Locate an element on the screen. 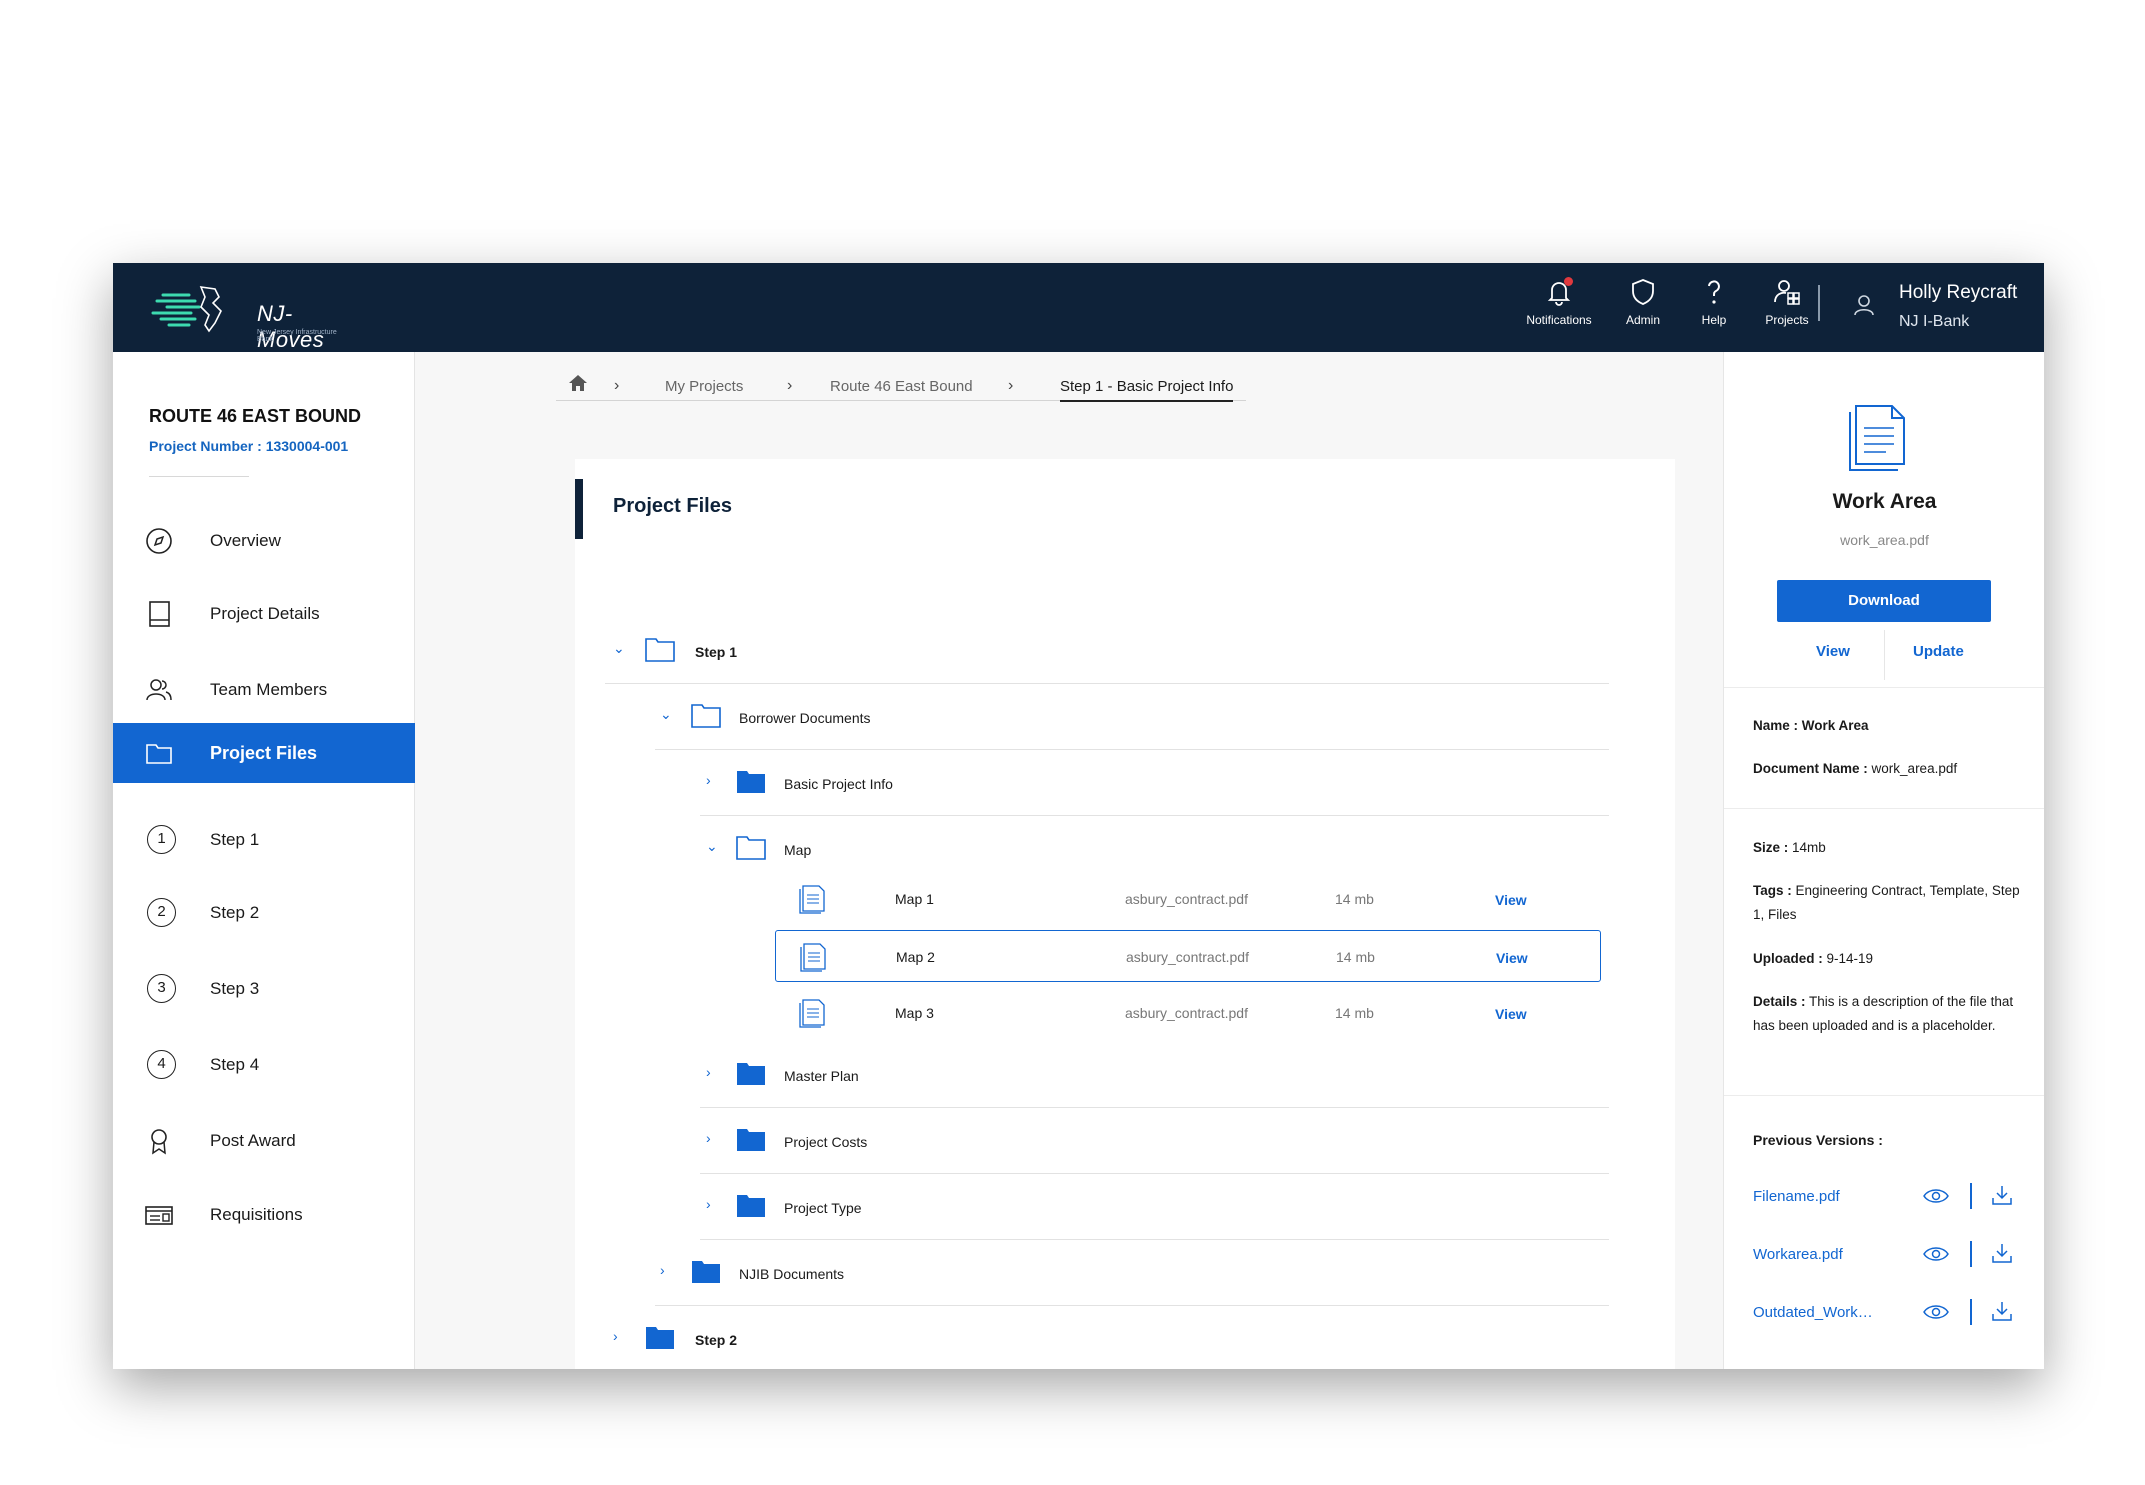  tree-row-basic-project-info: › Basic Project Info is located at coordinates (1154, 783).